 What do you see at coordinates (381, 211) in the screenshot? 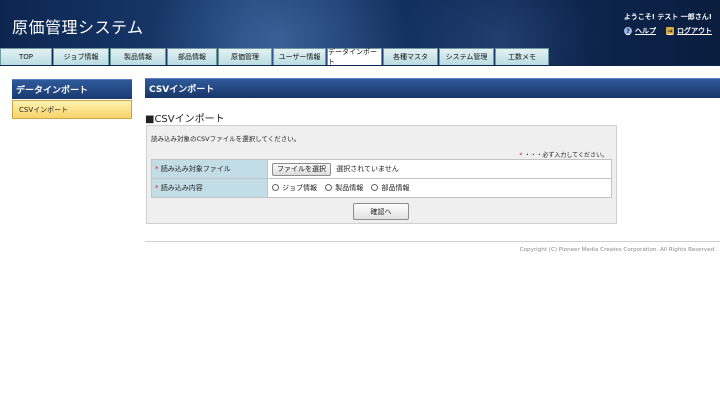
I see `confirm-button: 確認へ` at bounding box center [381, 211].